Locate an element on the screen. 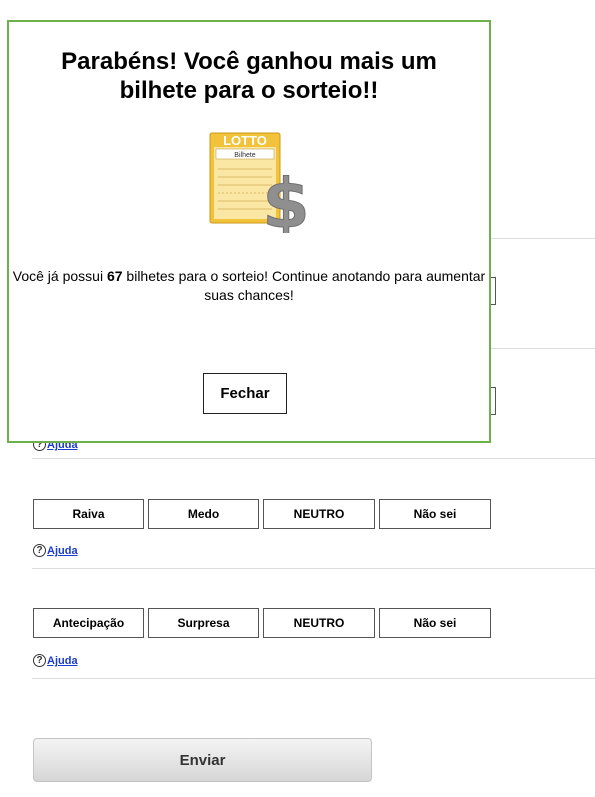  submit-button: Enviar is located at coordinates (202, 760).